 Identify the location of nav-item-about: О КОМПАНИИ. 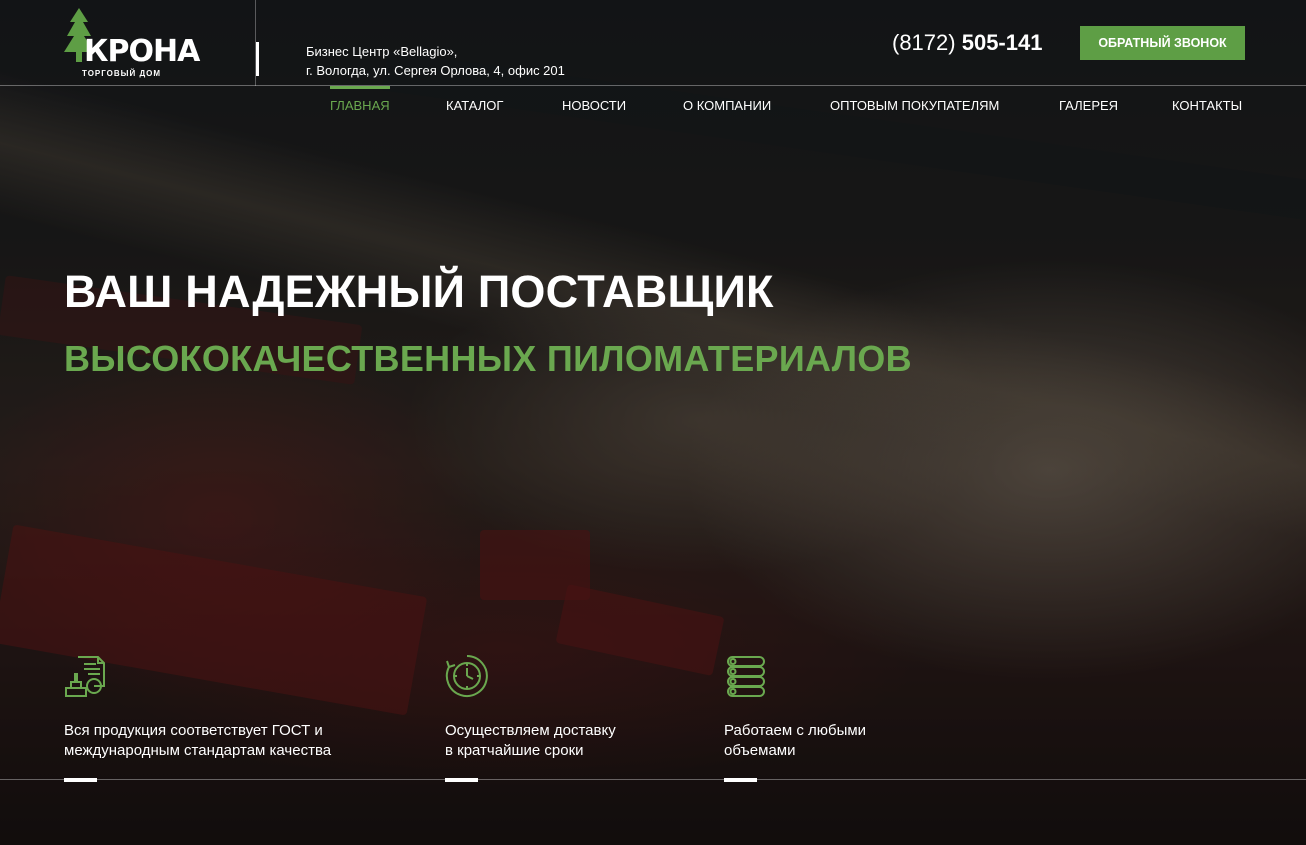
(727, 105).